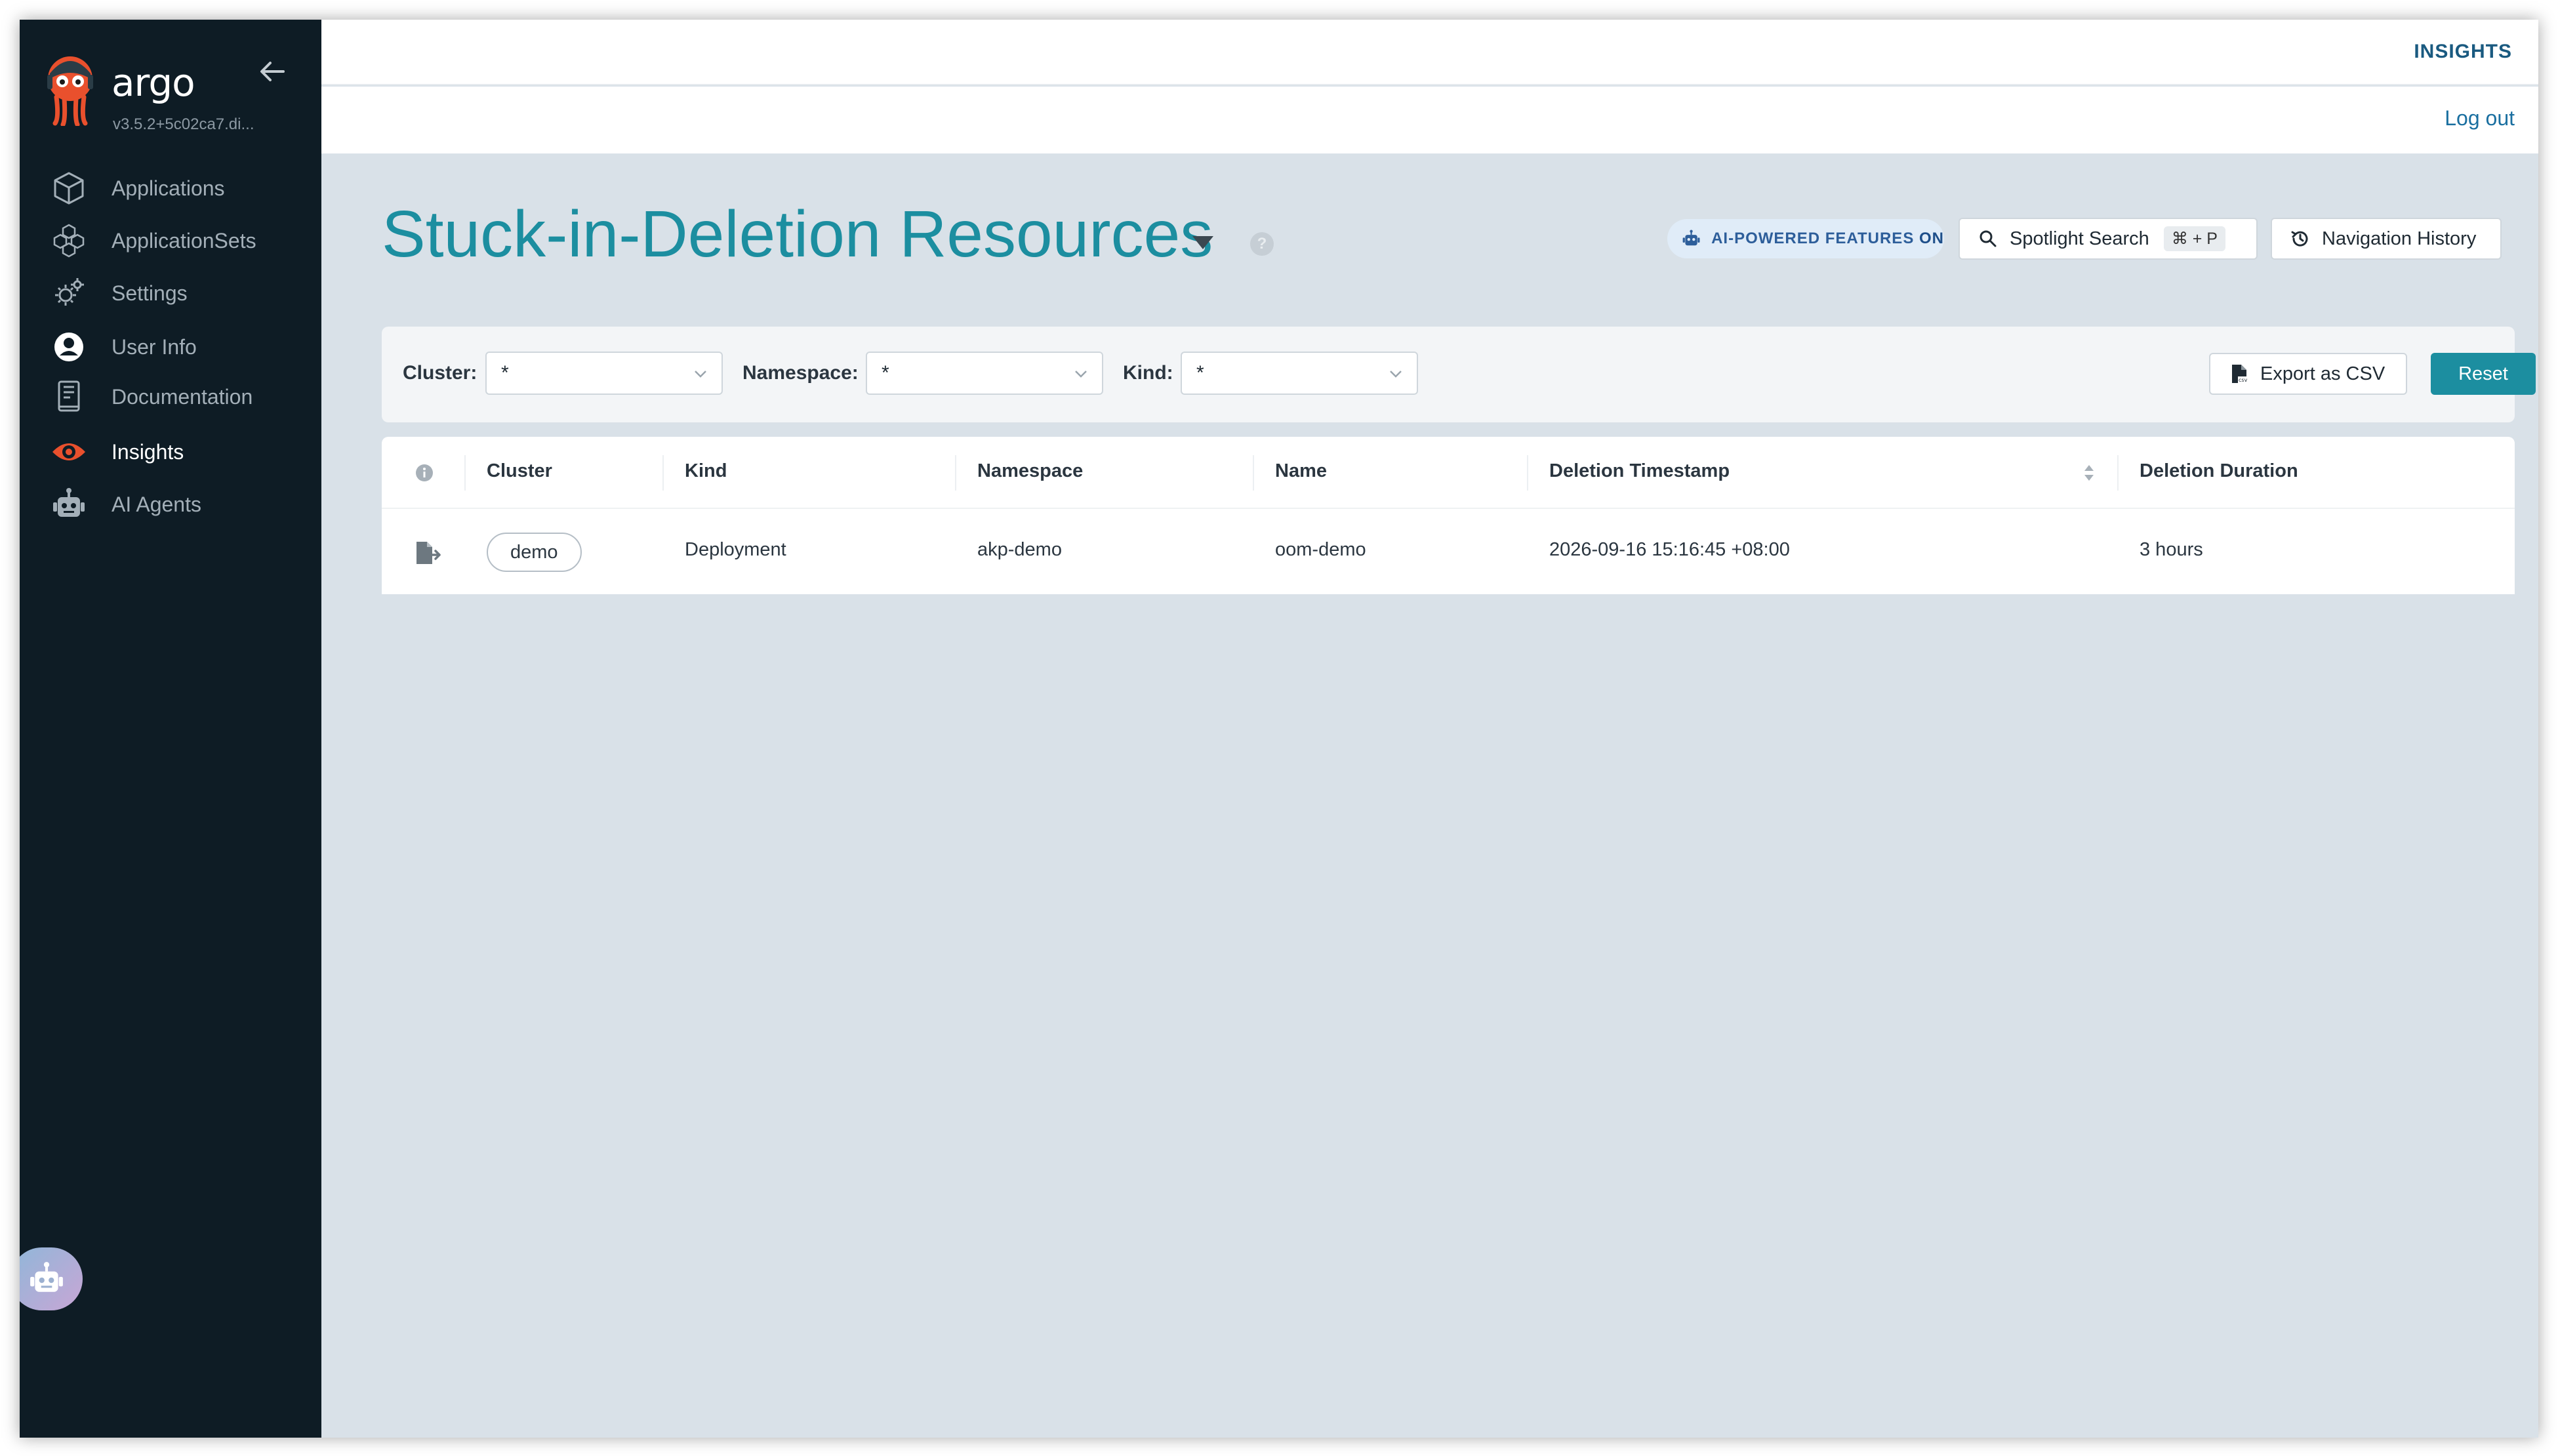  Describe the element at coordinates (69, 293) in the screenshot. I see `gears-icon` at that location.